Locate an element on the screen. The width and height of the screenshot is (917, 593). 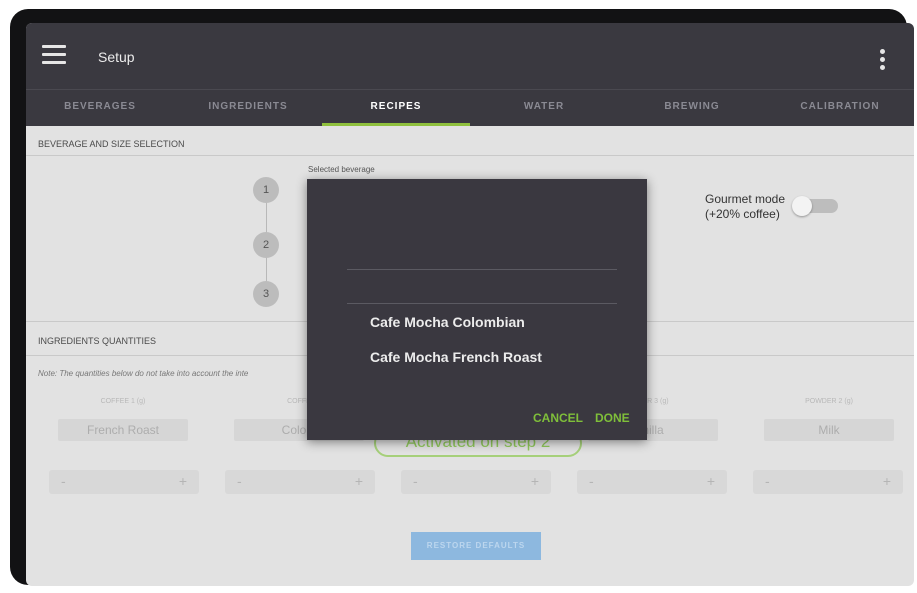
hamburger-menu-icon is located at coordinates (54, 54).